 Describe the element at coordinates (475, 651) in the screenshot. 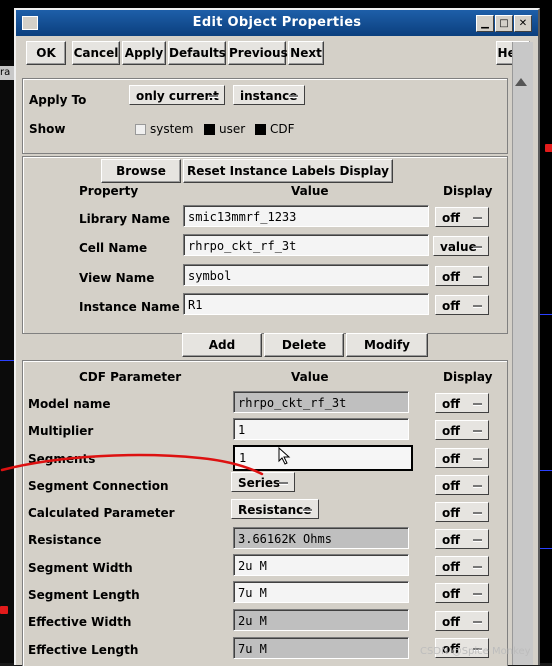

I see `watermark: CSDN @Spice Monkey` at that location.